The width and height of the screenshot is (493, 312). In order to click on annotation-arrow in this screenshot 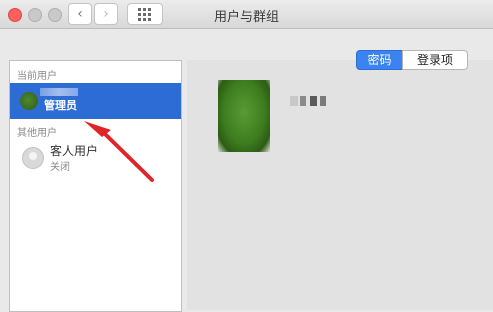, I will do `click(119, 151)`.